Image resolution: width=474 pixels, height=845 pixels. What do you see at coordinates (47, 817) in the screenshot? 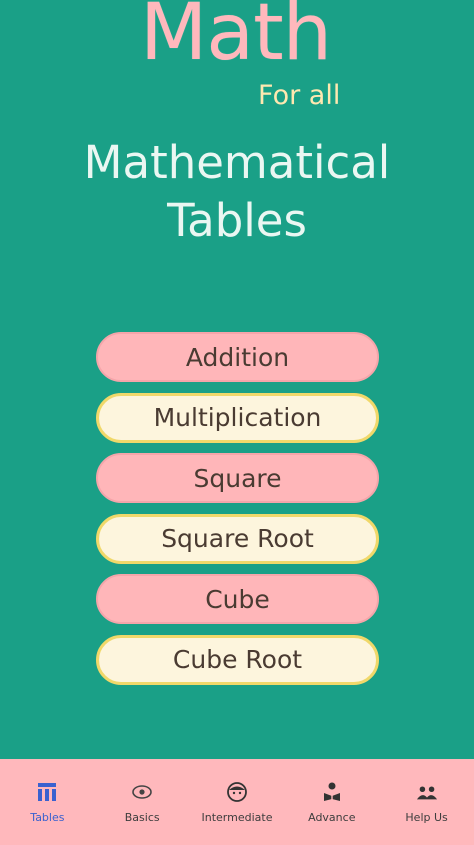
I see `nav-tab-tables-label: Tables` at bounding box center [47, 817].